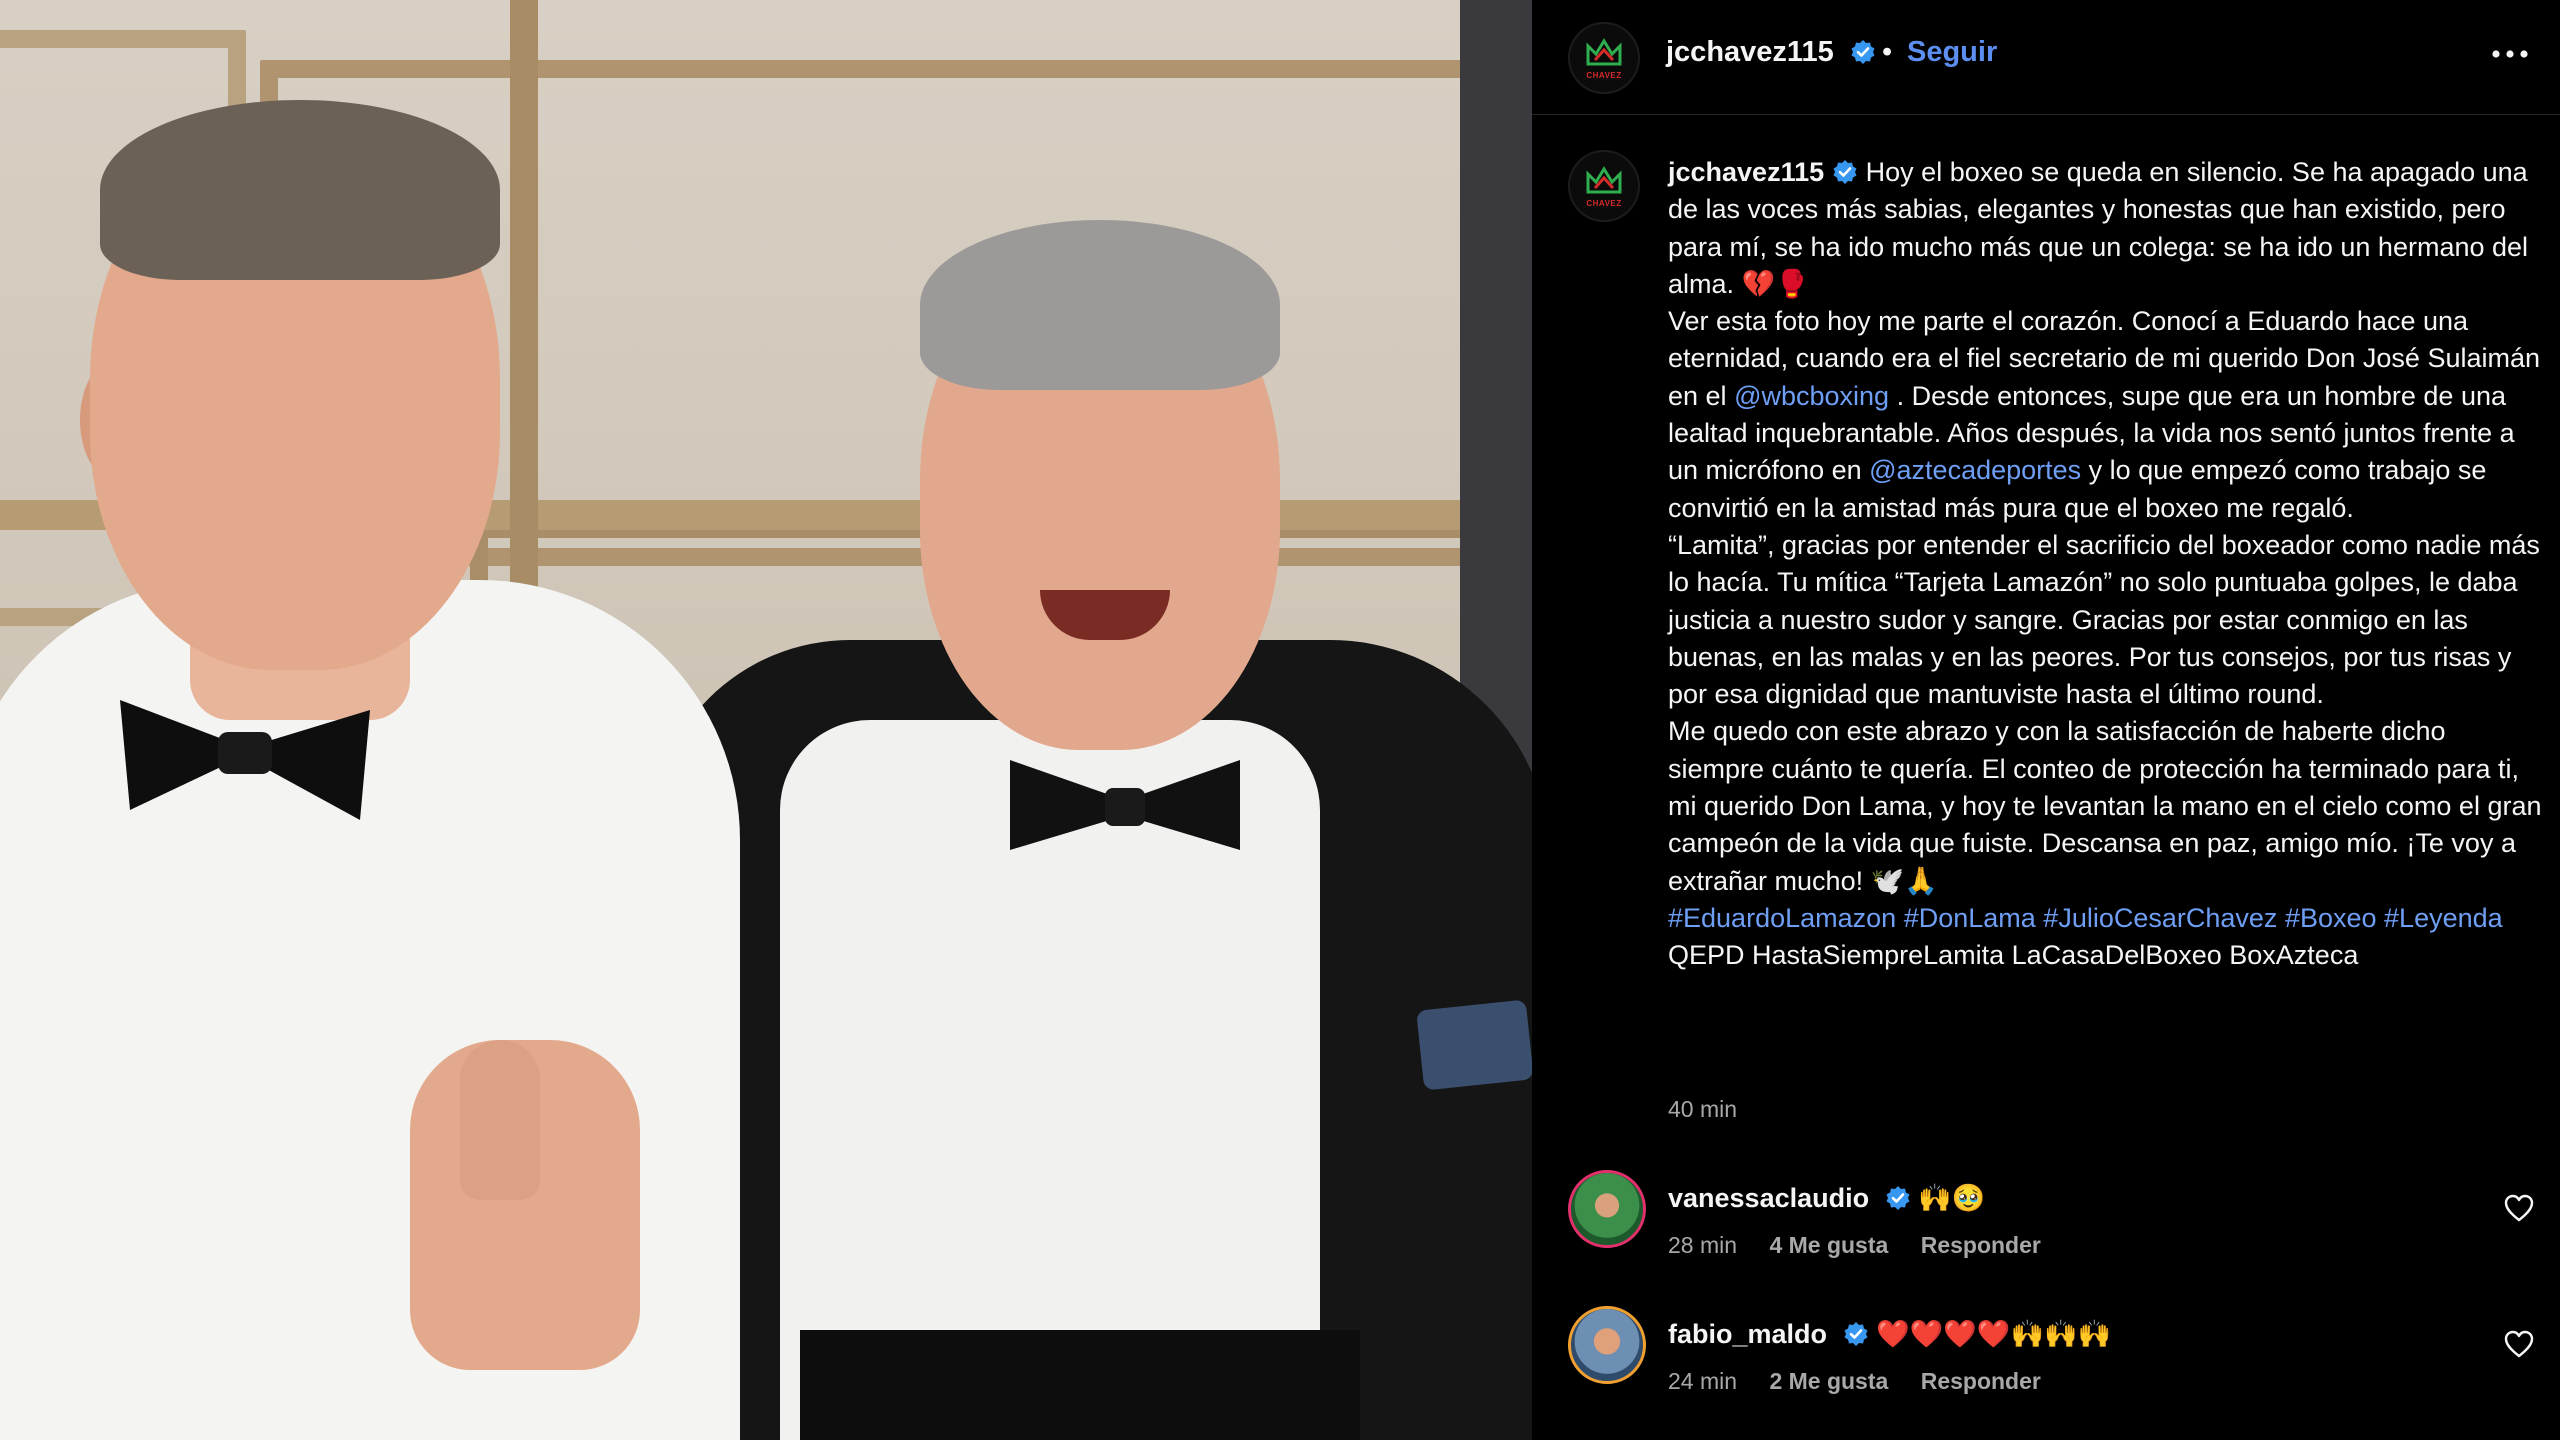  Describe the element at coordinates (2510, 54) in the screenshot. I see `more-options-icon` at that location.